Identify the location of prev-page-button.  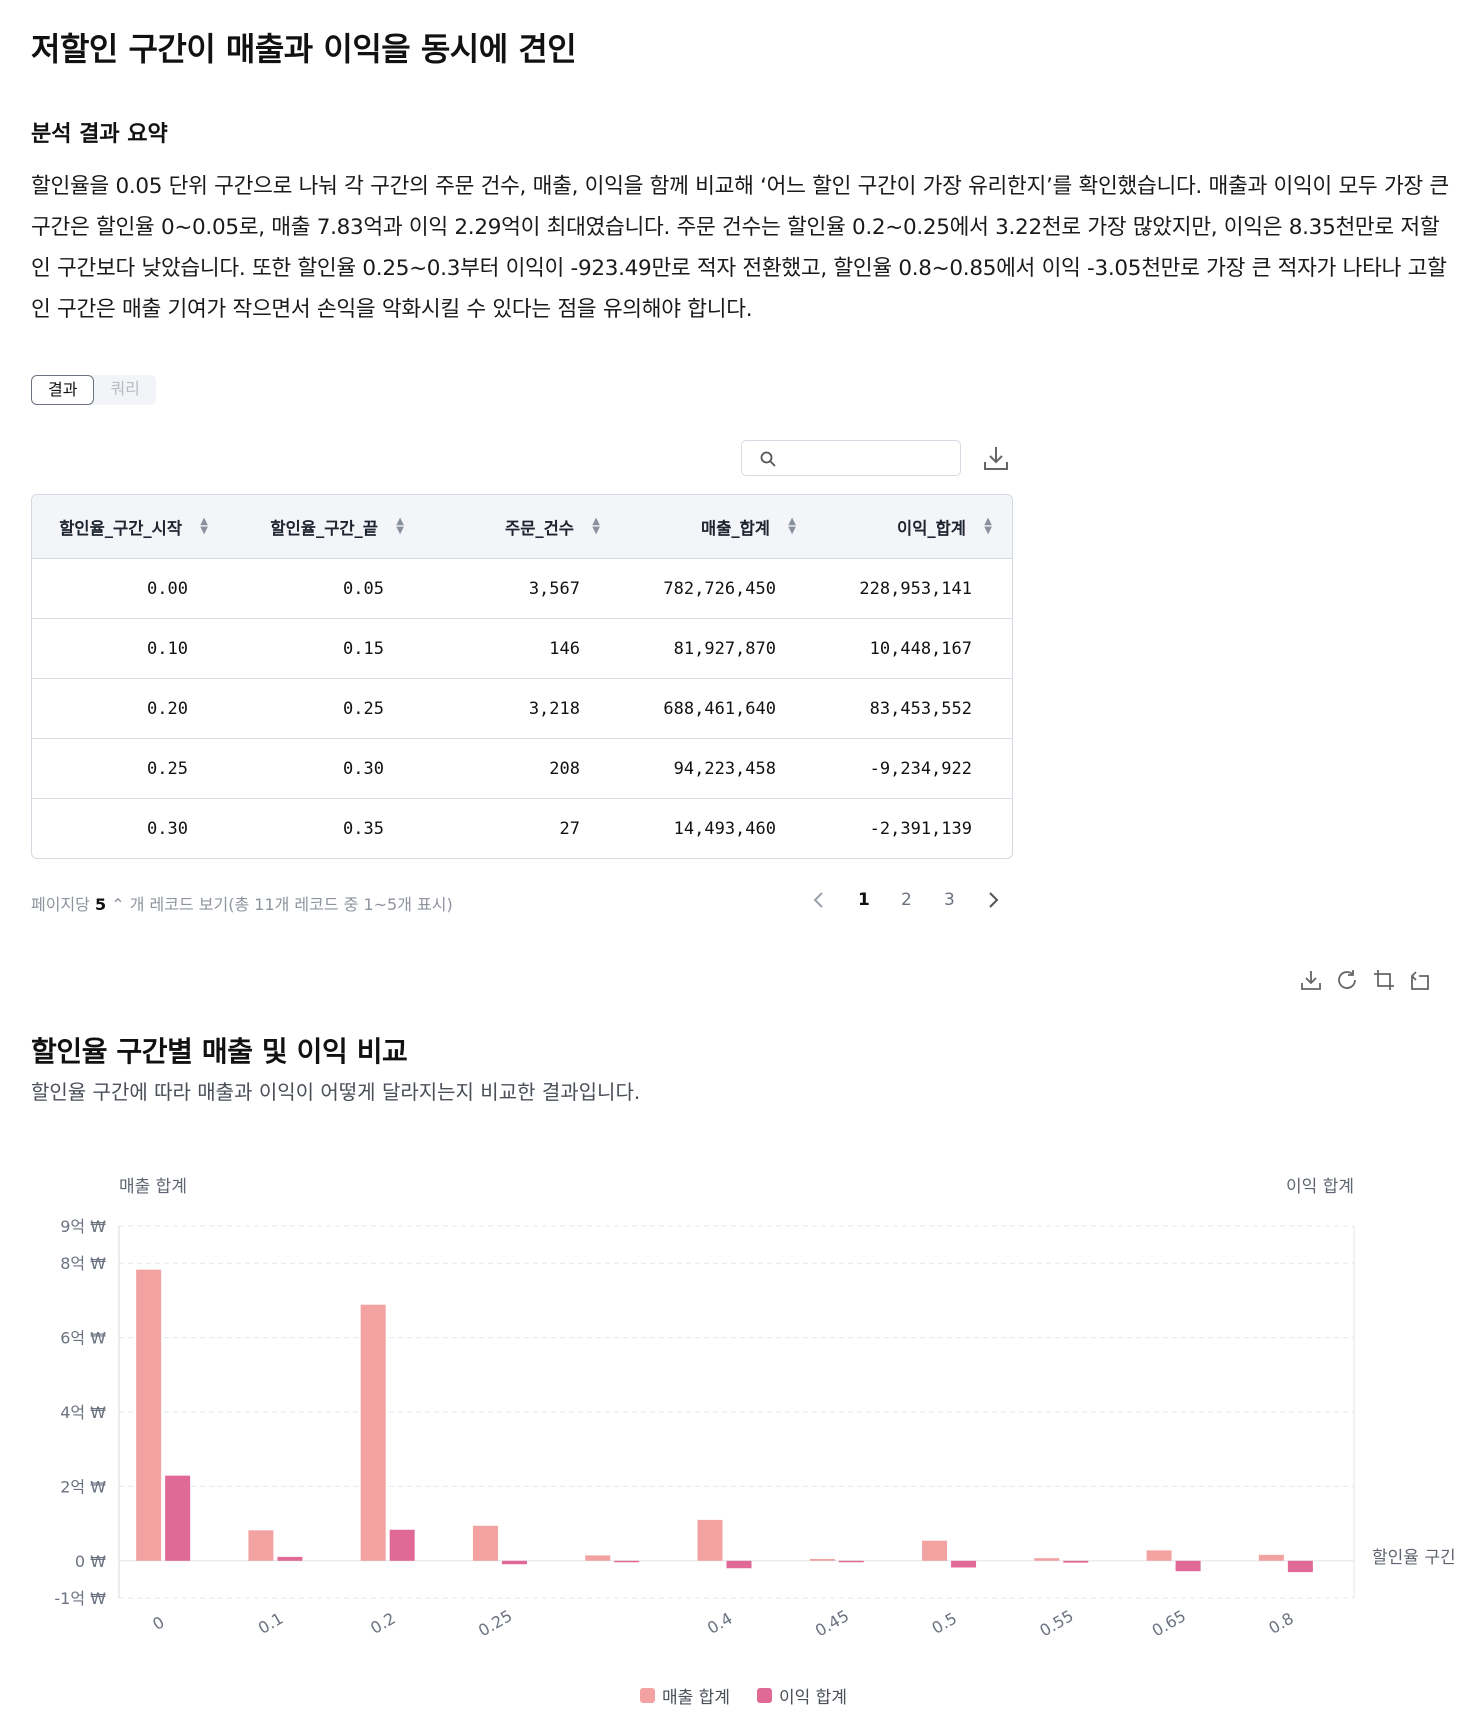
(819, 902).